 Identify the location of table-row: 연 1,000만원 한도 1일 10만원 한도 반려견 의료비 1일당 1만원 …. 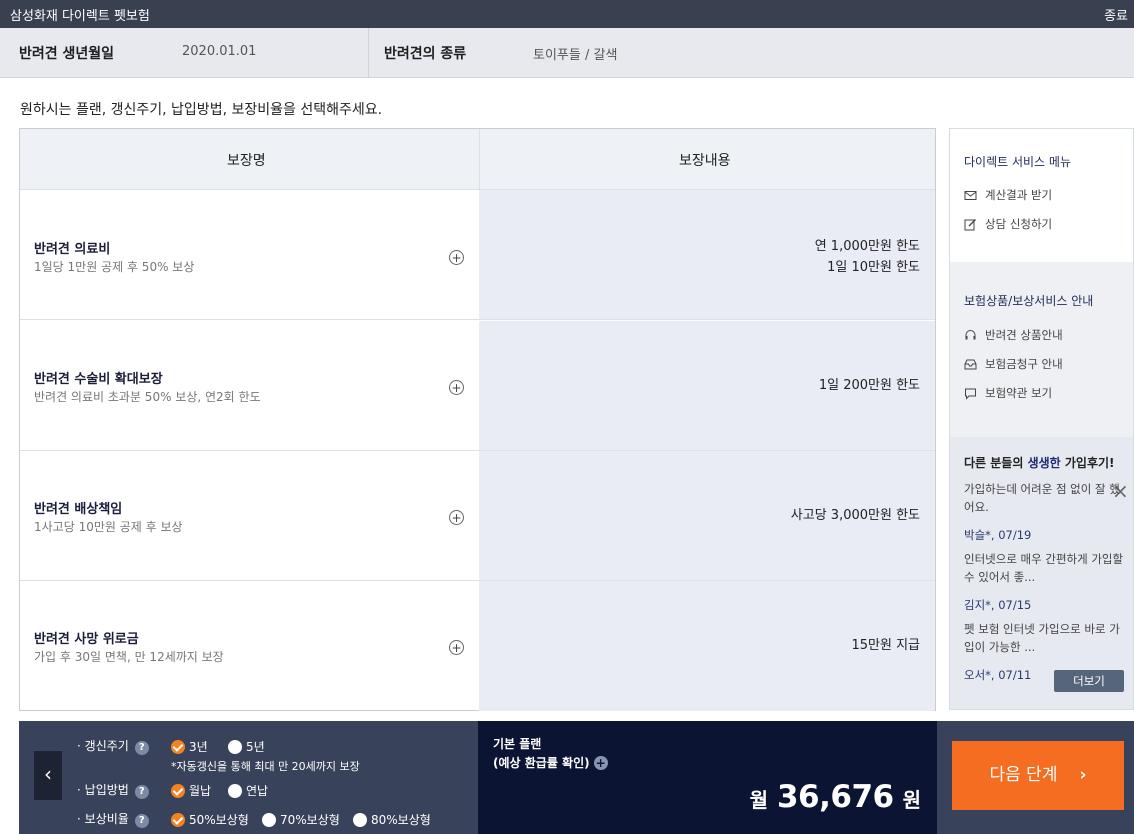
(477, 255).